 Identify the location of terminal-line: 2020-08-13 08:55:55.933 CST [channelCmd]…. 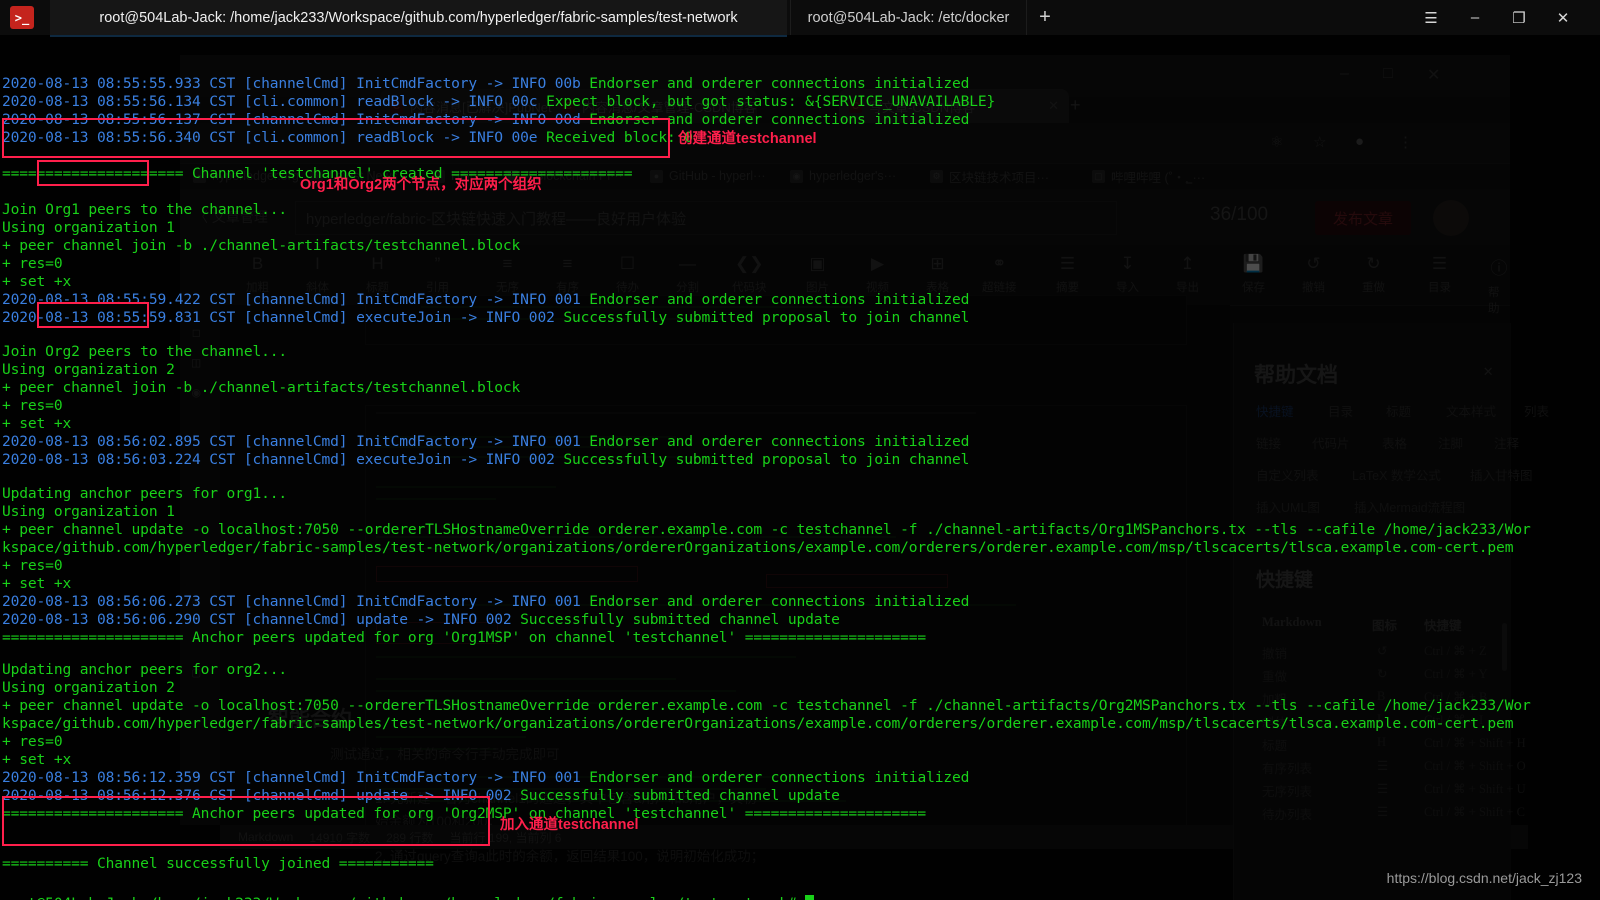
(485, 84).